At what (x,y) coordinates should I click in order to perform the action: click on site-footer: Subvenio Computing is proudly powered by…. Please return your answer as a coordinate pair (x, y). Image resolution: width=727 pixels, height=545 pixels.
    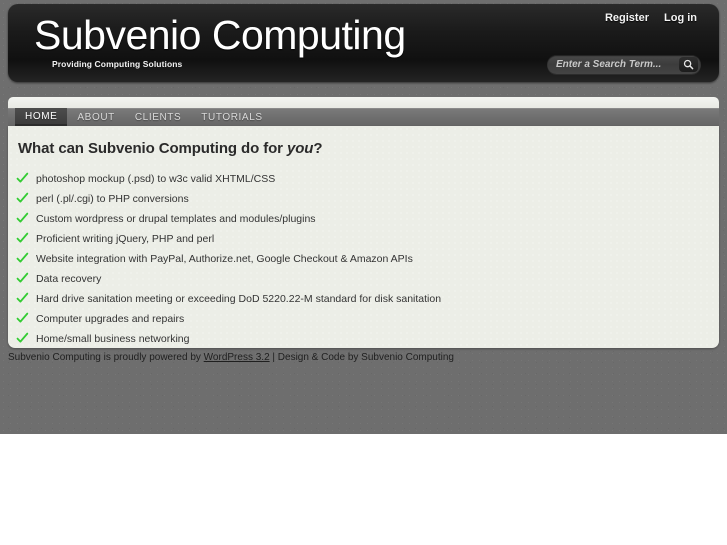
    Looking at the image, I should click on (363, 362).